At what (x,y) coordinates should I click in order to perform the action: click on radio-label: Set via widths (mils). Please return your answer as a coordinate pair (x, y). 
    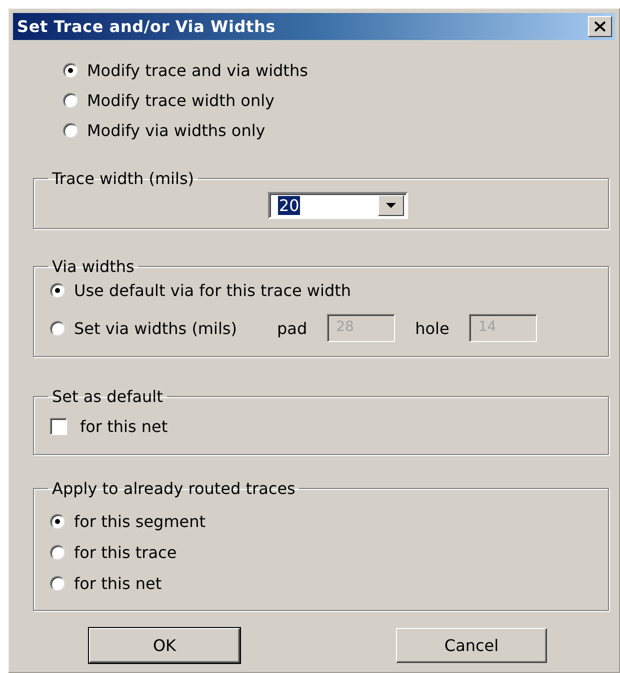
    Looking at the image, I should click on (155, 328).